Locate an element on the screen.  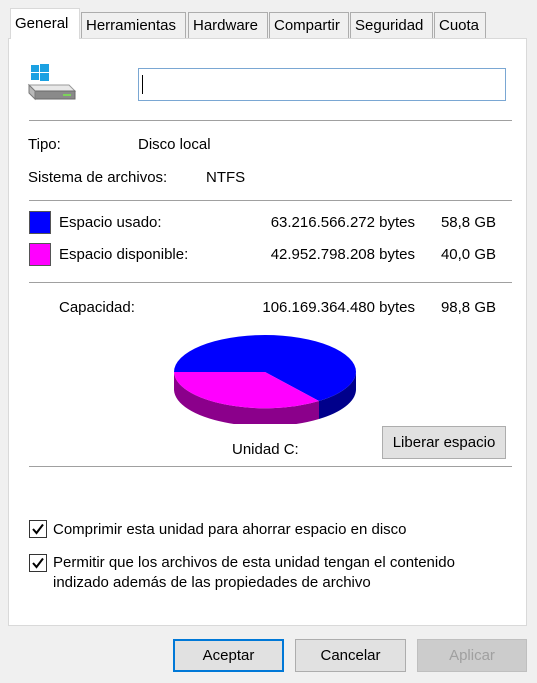
divider-top is located at coordinates (270, 120).